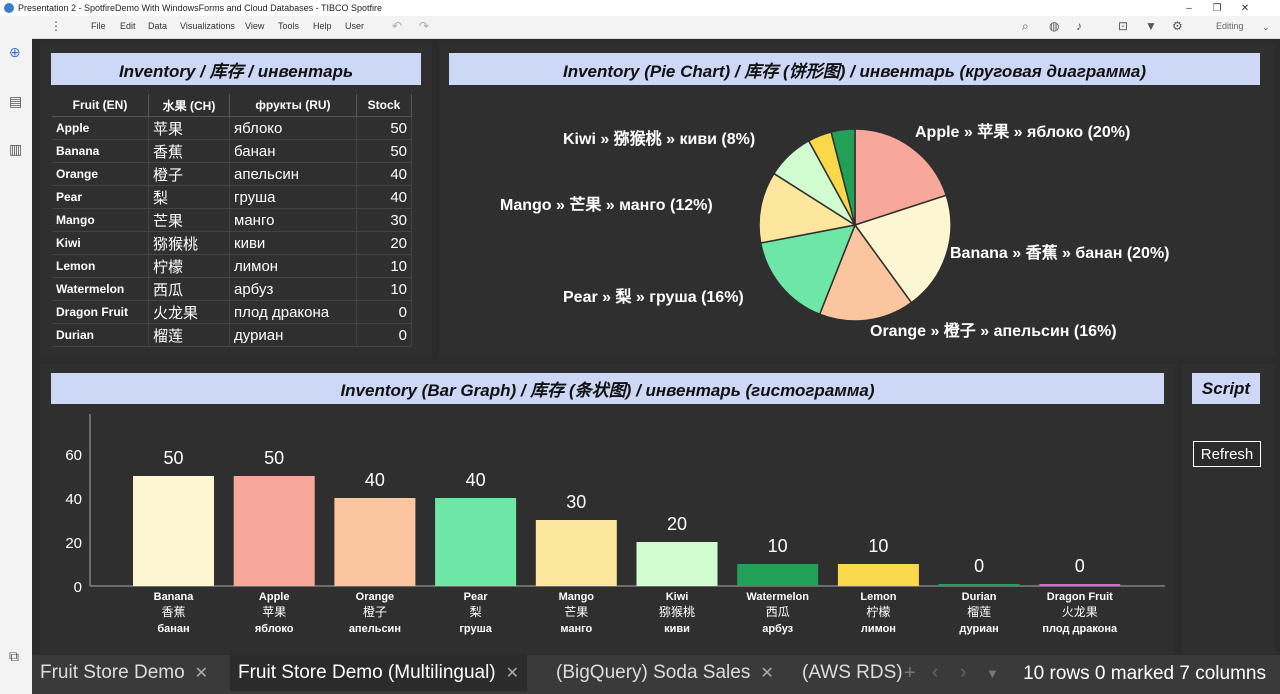  What do you see at coordinates (189, 197) in the screenshot?
I see `cell-ch: 梨` at bounding box center [189, 197].